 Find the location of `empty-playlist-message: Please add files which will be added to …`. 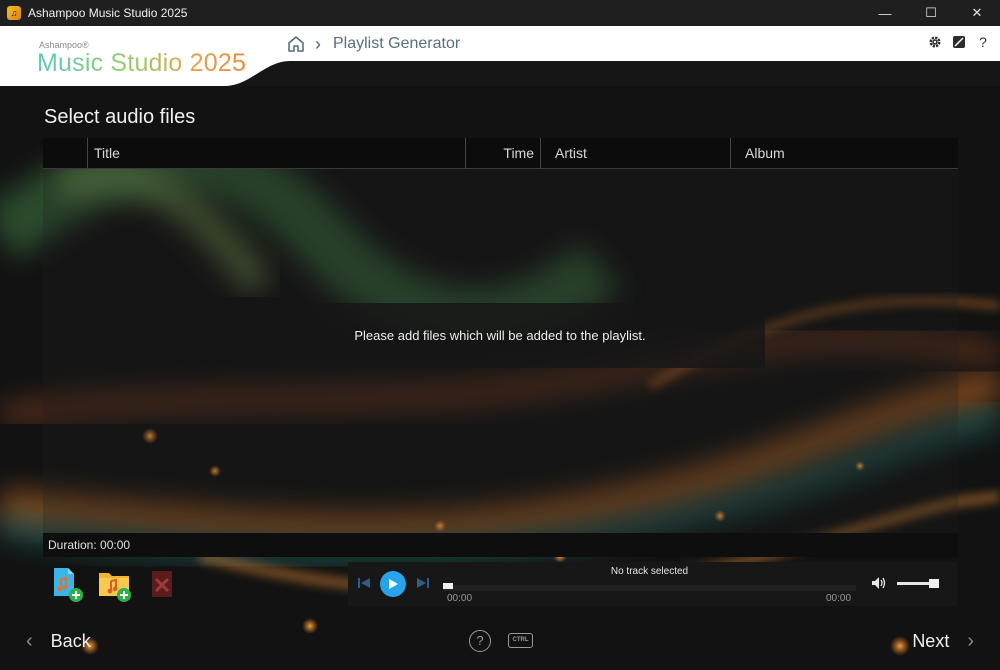

empty-playlist-message: Please add files which will be added to … is located at coordinates (500, 335).